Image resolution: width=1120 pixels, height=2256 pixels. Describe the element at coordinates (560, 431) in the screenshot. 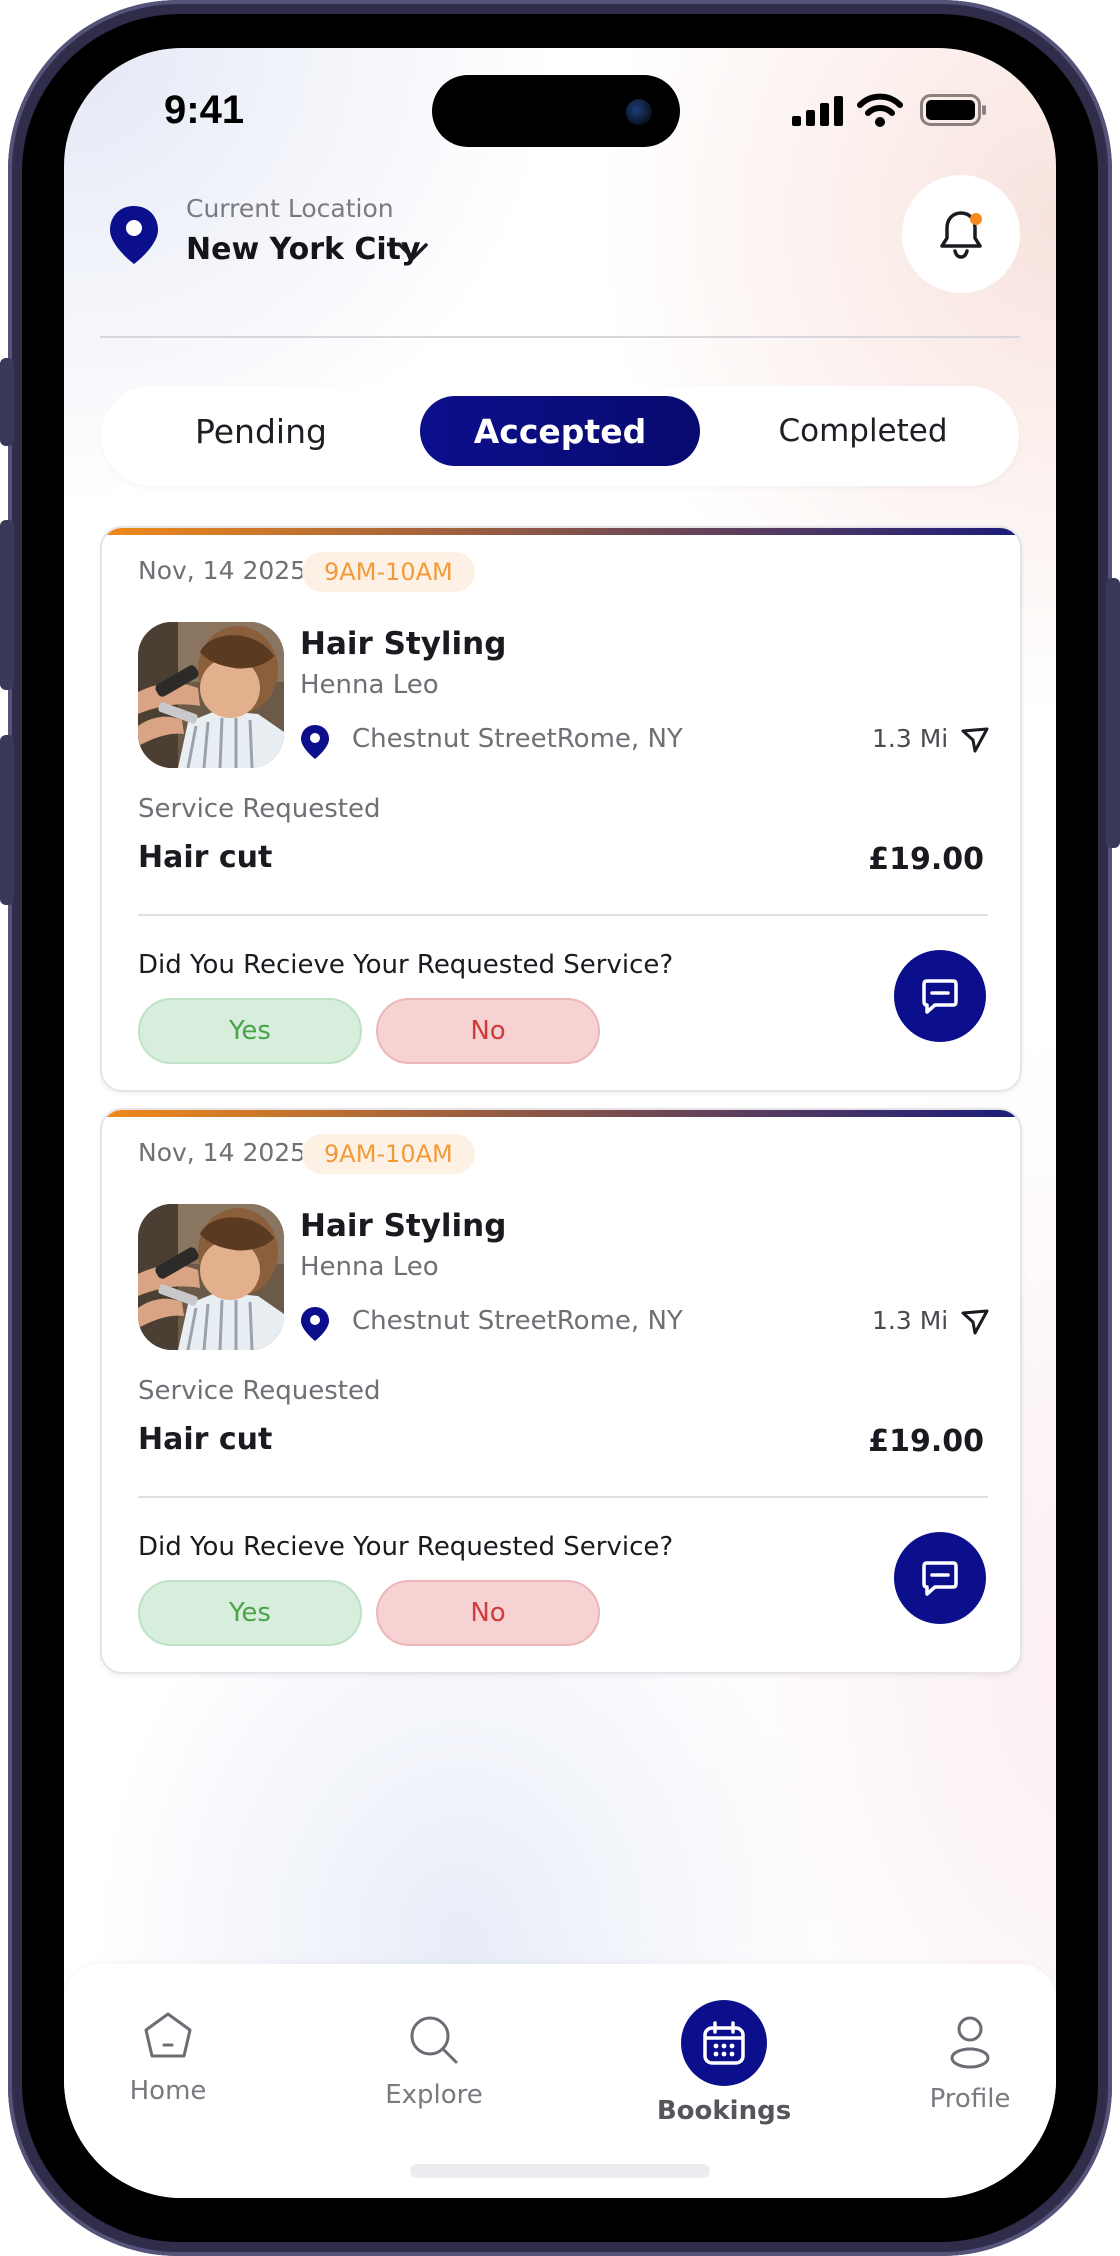

I see `tab-accepted: Accepted` at that location.